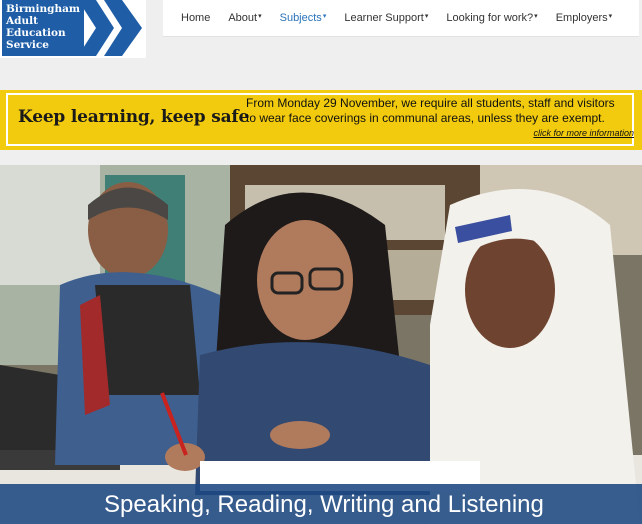 The image size is (642, 524). Describe the element at coordinates (110, 28) in the screenshot. I see `chevron-logo-icon` at that location.